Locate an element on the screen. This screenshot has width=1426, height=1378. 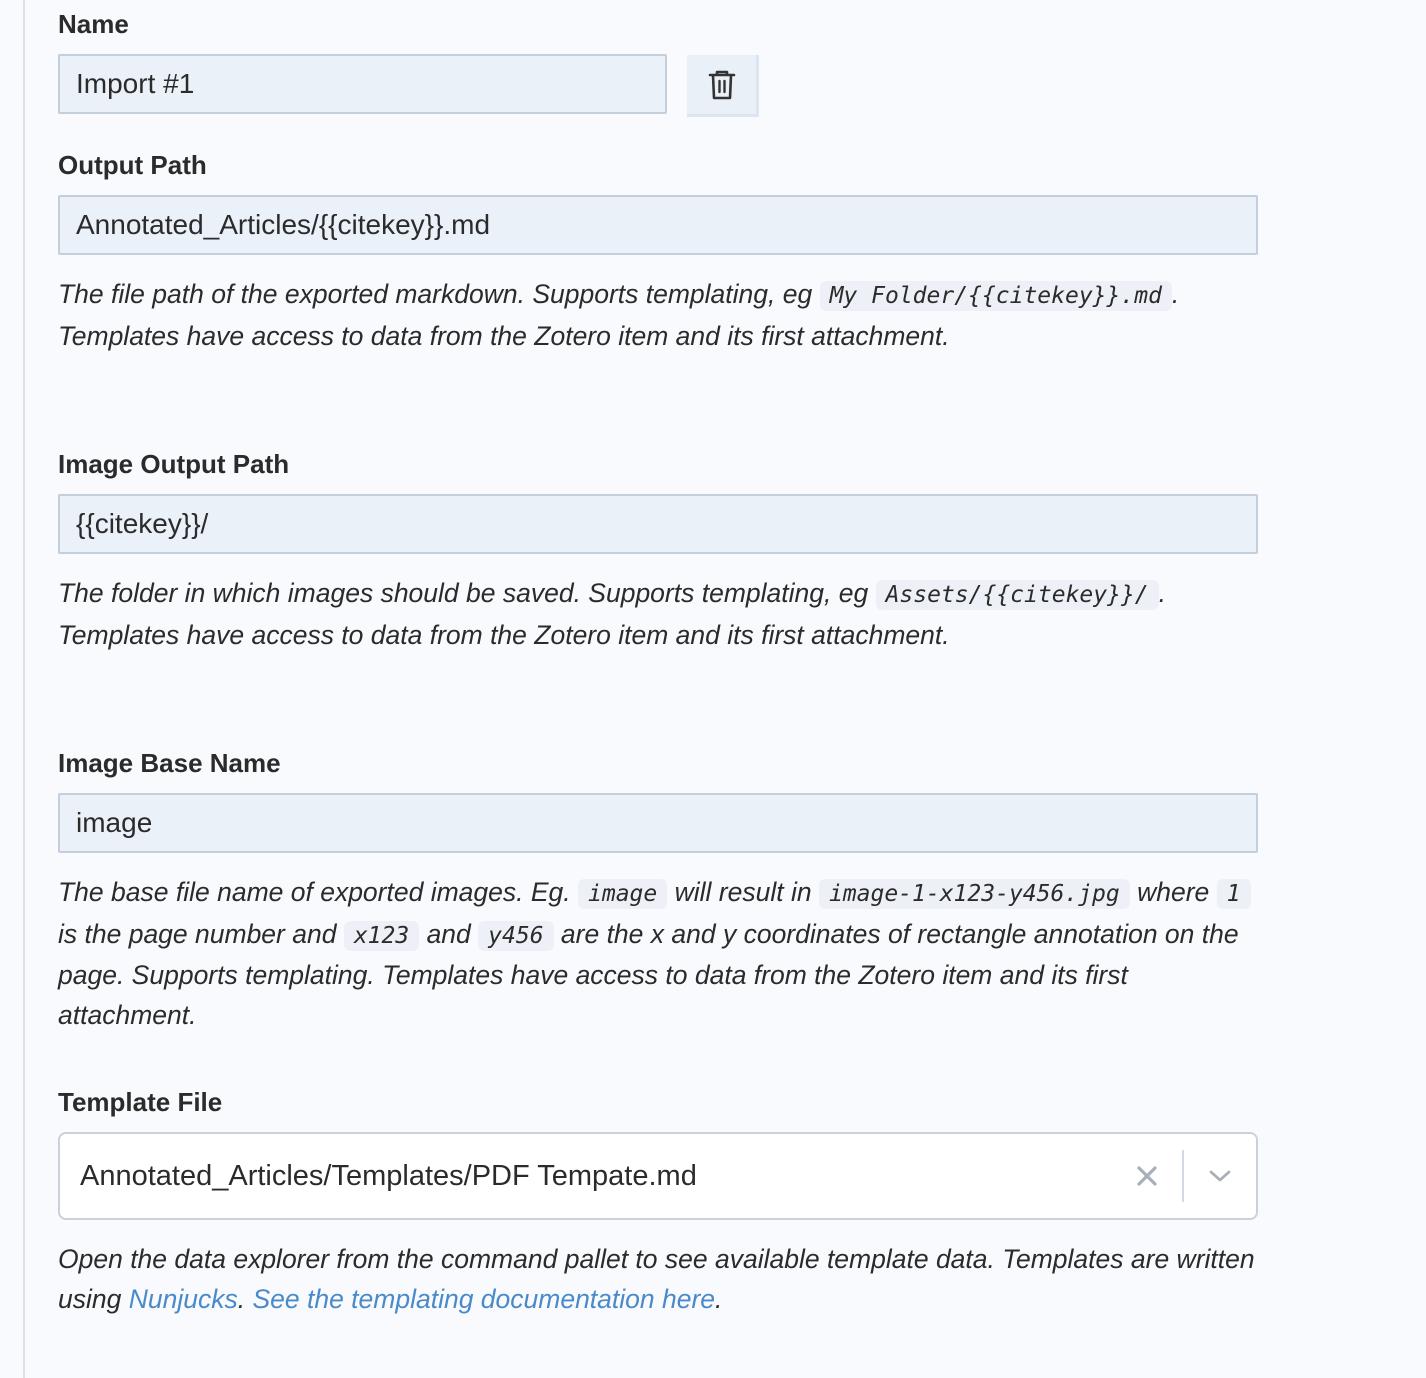
example-code: y456 is located at coordinates (516, 935).